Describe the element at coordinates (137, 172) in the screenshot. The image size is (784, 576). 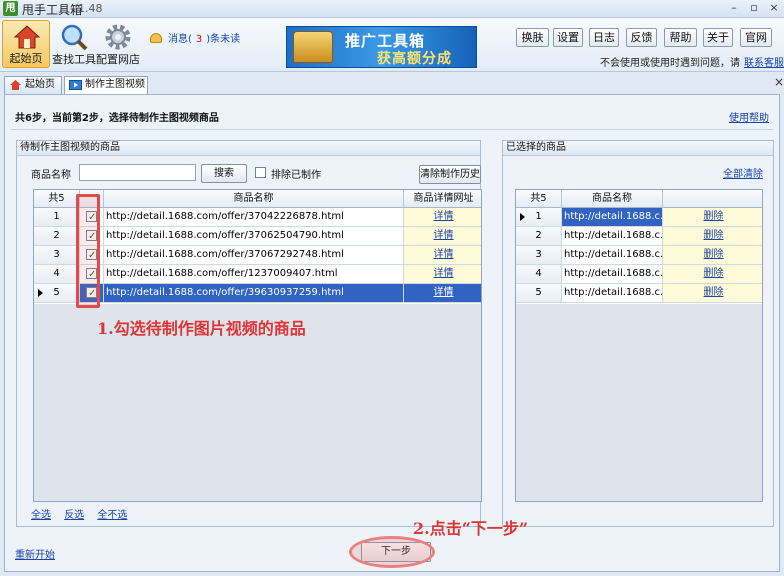
I see `product-name-input` at that location.